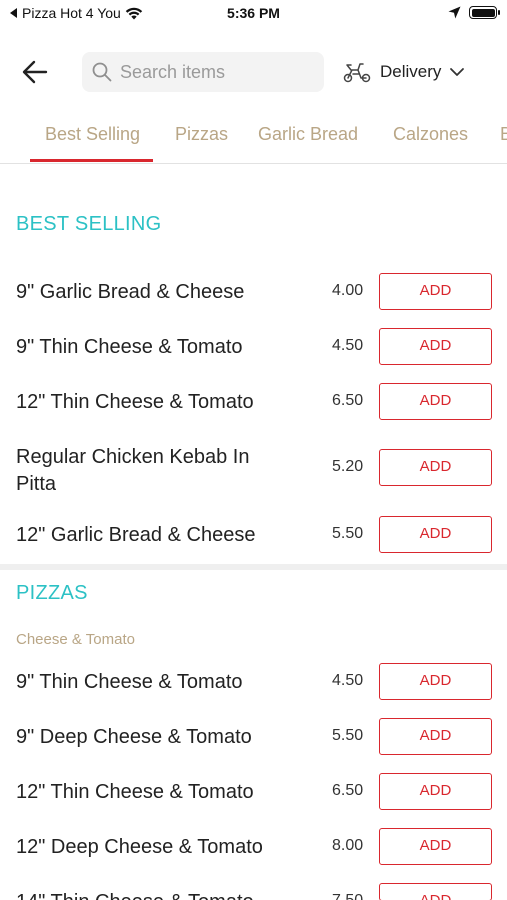  What do you see at coordinates (503, 134) in the screenshot?
I see `tab-next-truncated: B` at bounding box center [503, 134].